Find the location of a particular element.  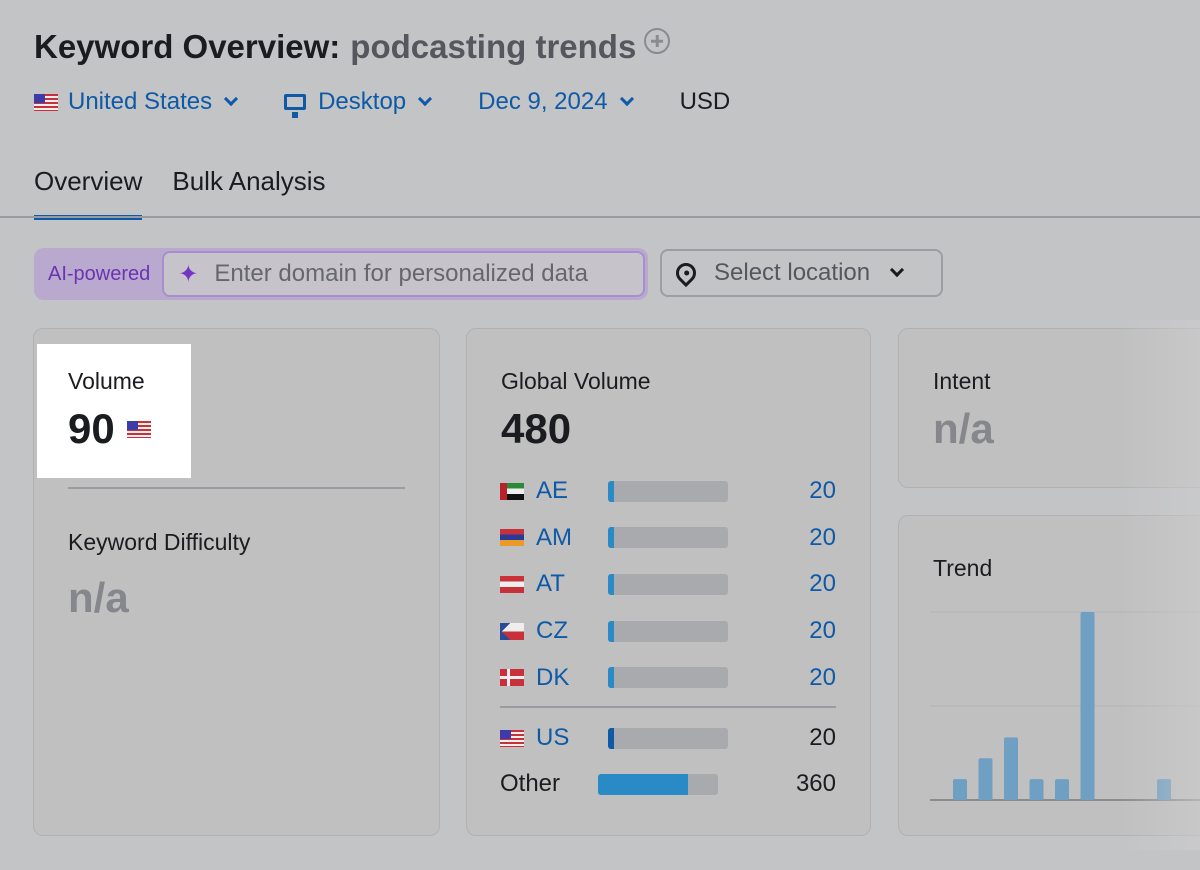

country-volume-row: AM 20 is located at coordinates (668, 537).